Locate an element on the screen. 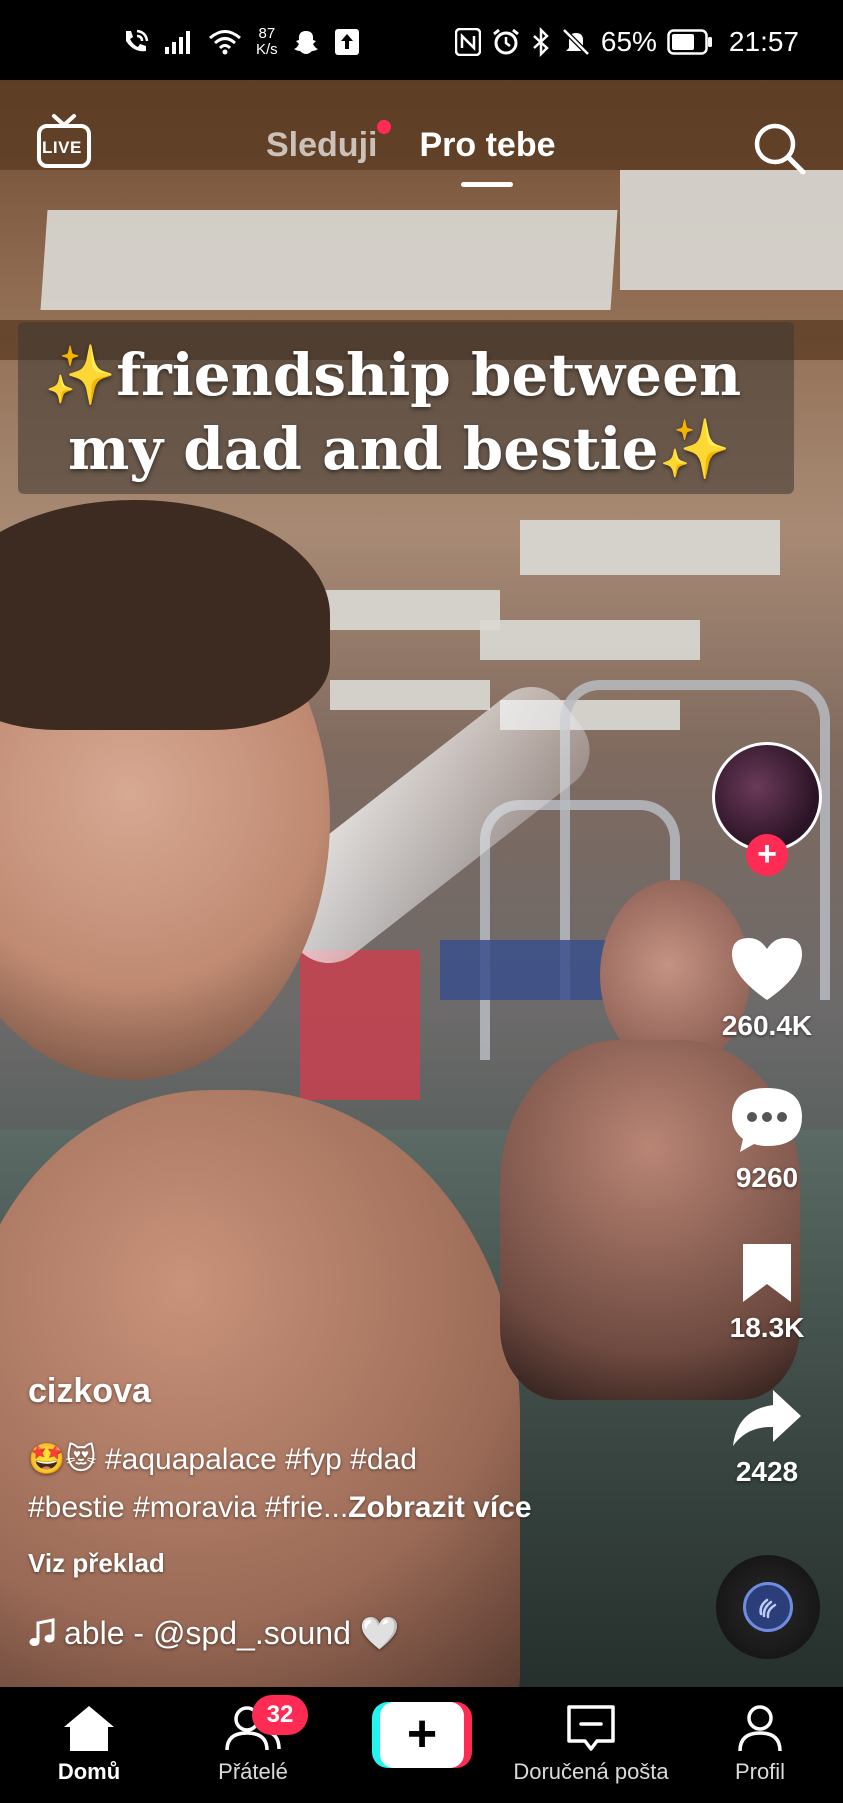 The image size is (843, 1803). translate-link: Viz překlad is located at coordinates (96, 1563).